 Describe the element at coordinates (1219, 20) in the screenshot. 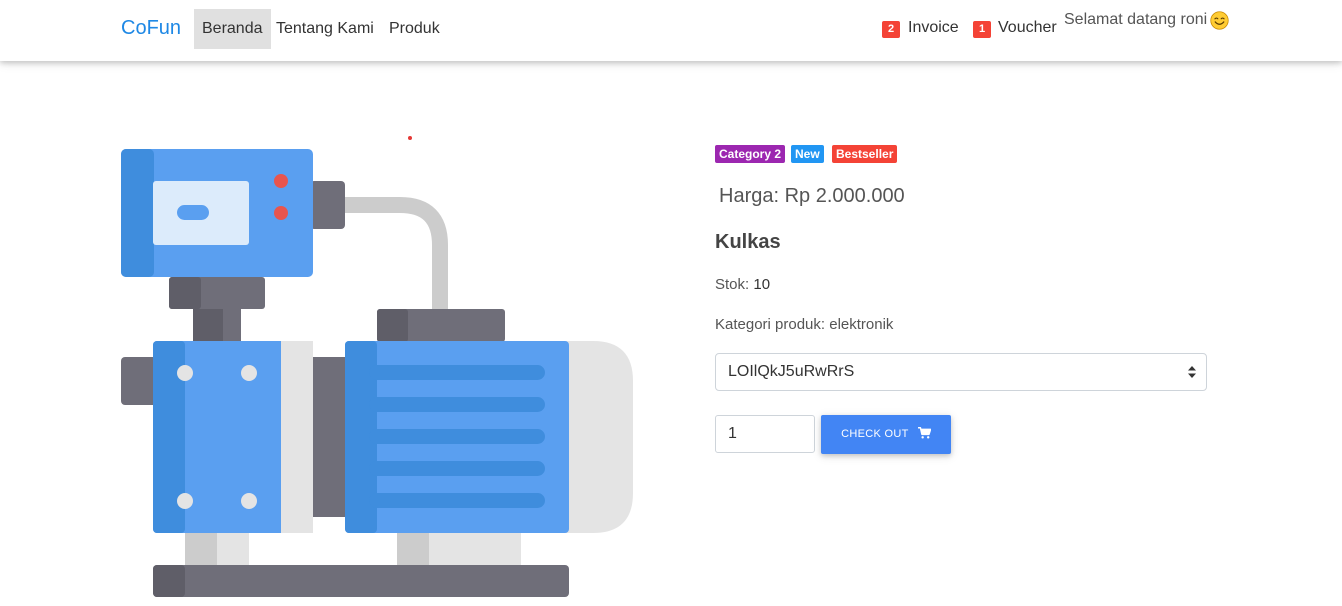

I see `smiley-icon` at that location.